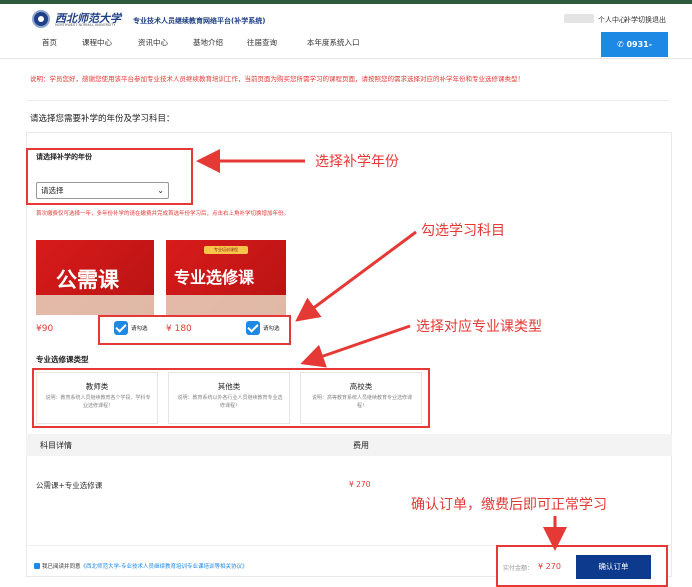 The image size is (692, 587). Describe the element at coordinates (356, 276) in the screenshot. I see `arrow-subject` at that location.